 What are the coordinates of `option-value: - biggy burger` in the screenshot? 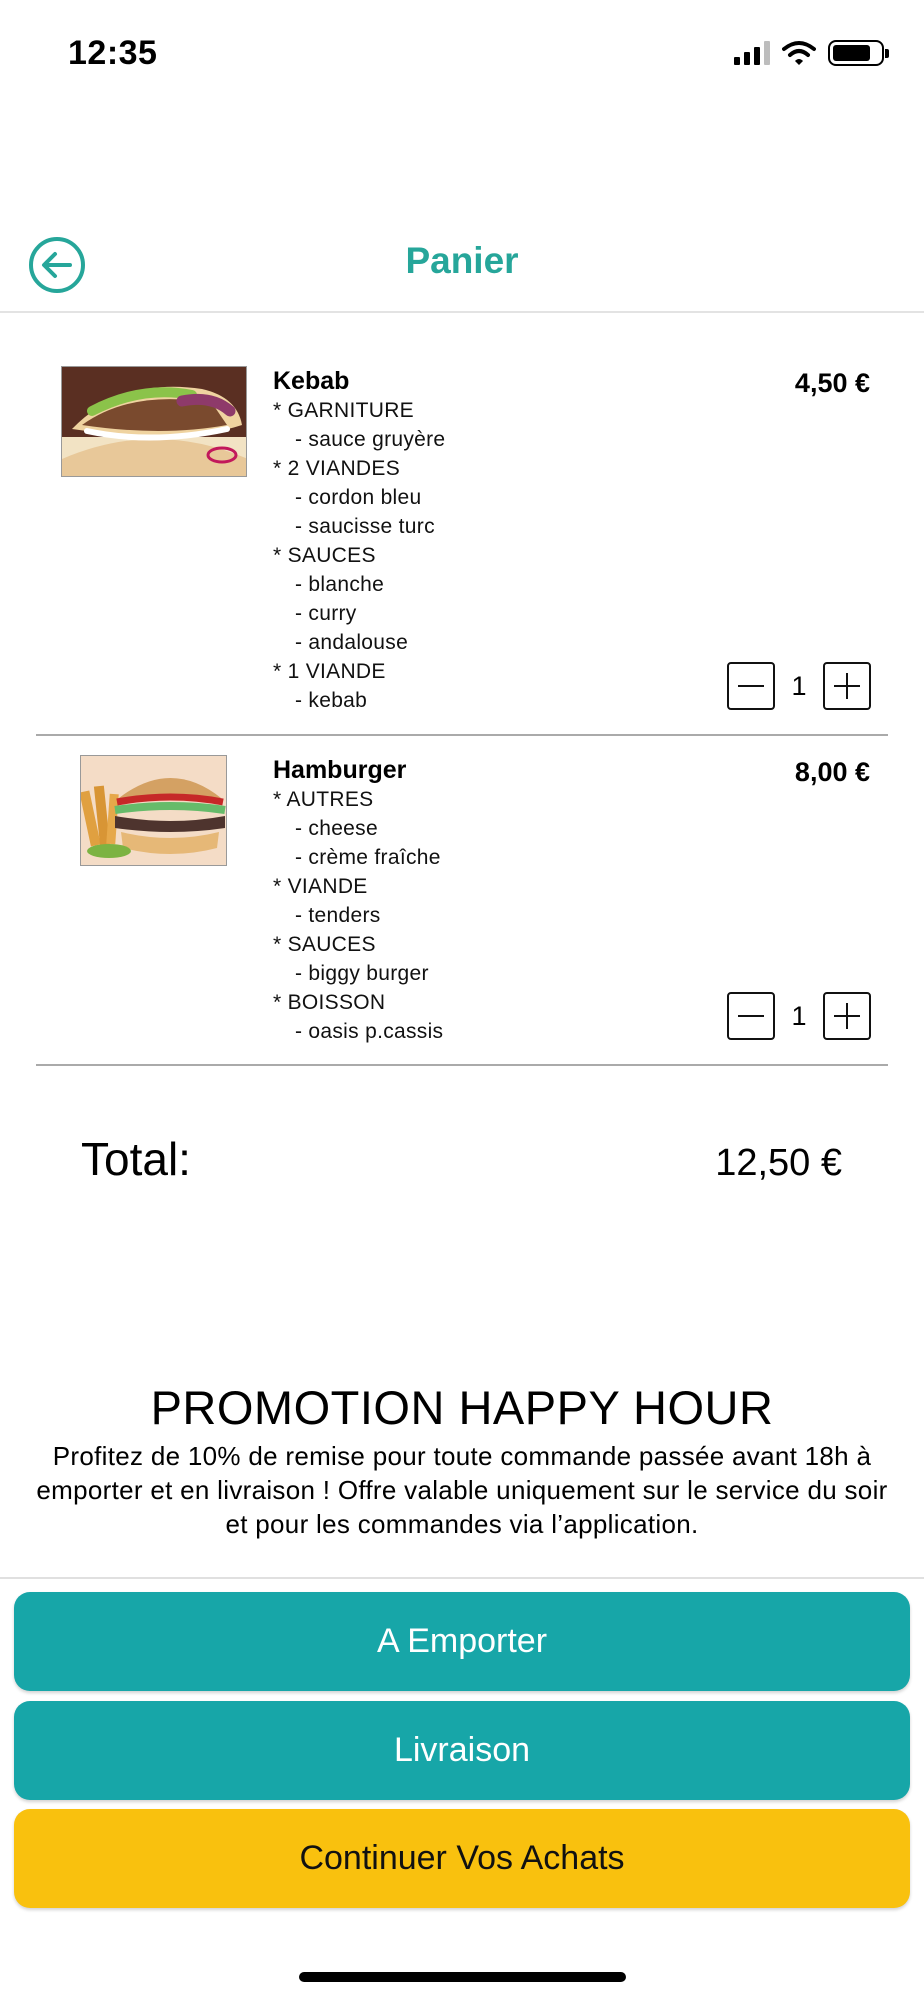 It's located at (362, 973).